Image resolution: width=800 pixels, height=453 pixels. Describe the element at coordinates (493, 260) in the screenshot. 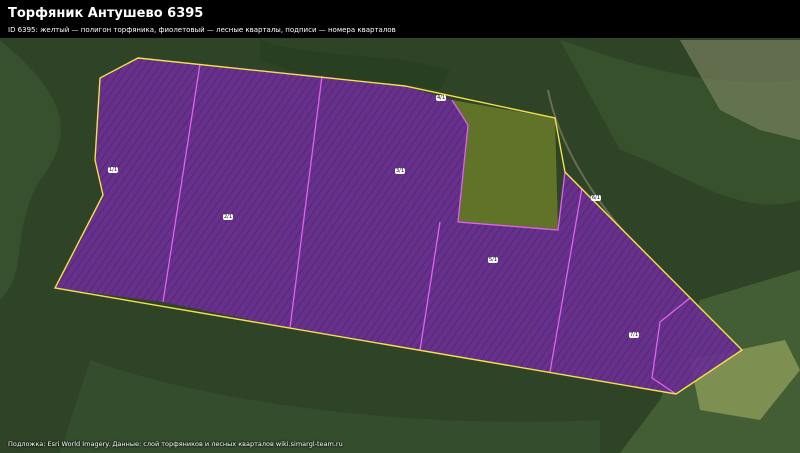

I see `quarter-label: 5/1` at that location.